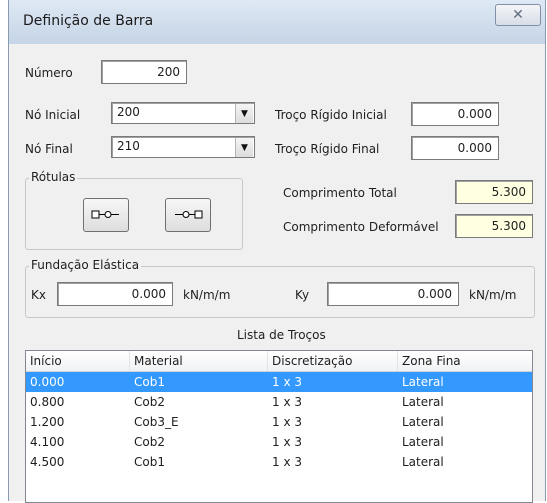 Image resolution: width=547 pixels, height=503 pixels. What do you see at coordinates (85, 265) in the screenshot?
I see `fundacao-title: Fundação Elástica` at bounding box center [85, 265].